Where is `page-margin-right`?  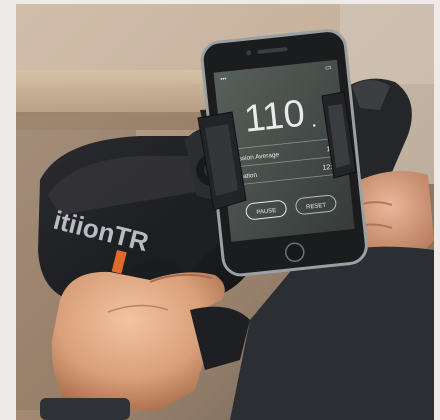 page-margin-right is located at coordinates (437, 210).